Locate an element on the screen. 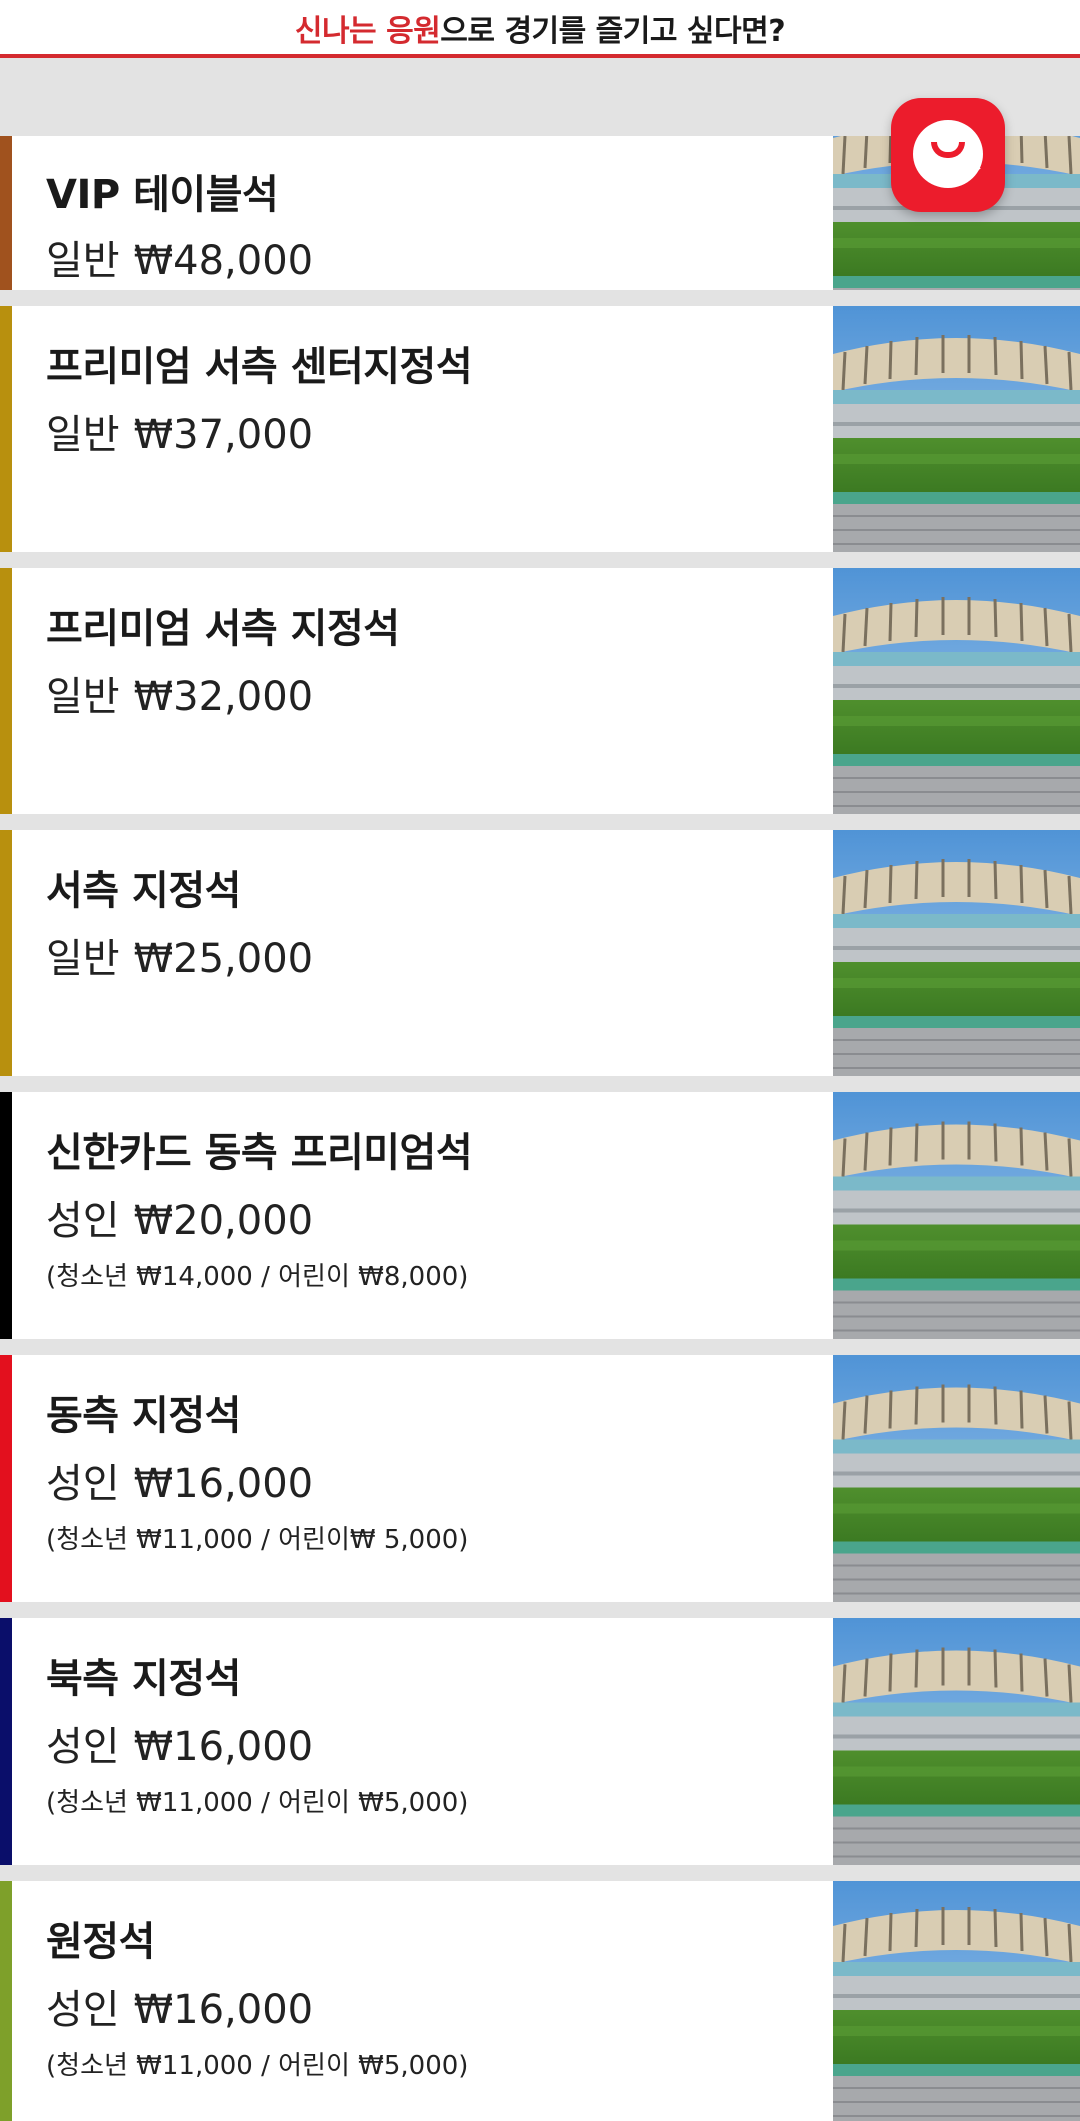 The image size is (1080, 2121). title-accent: 신나는 응원 is located at coordinates (367, 31).